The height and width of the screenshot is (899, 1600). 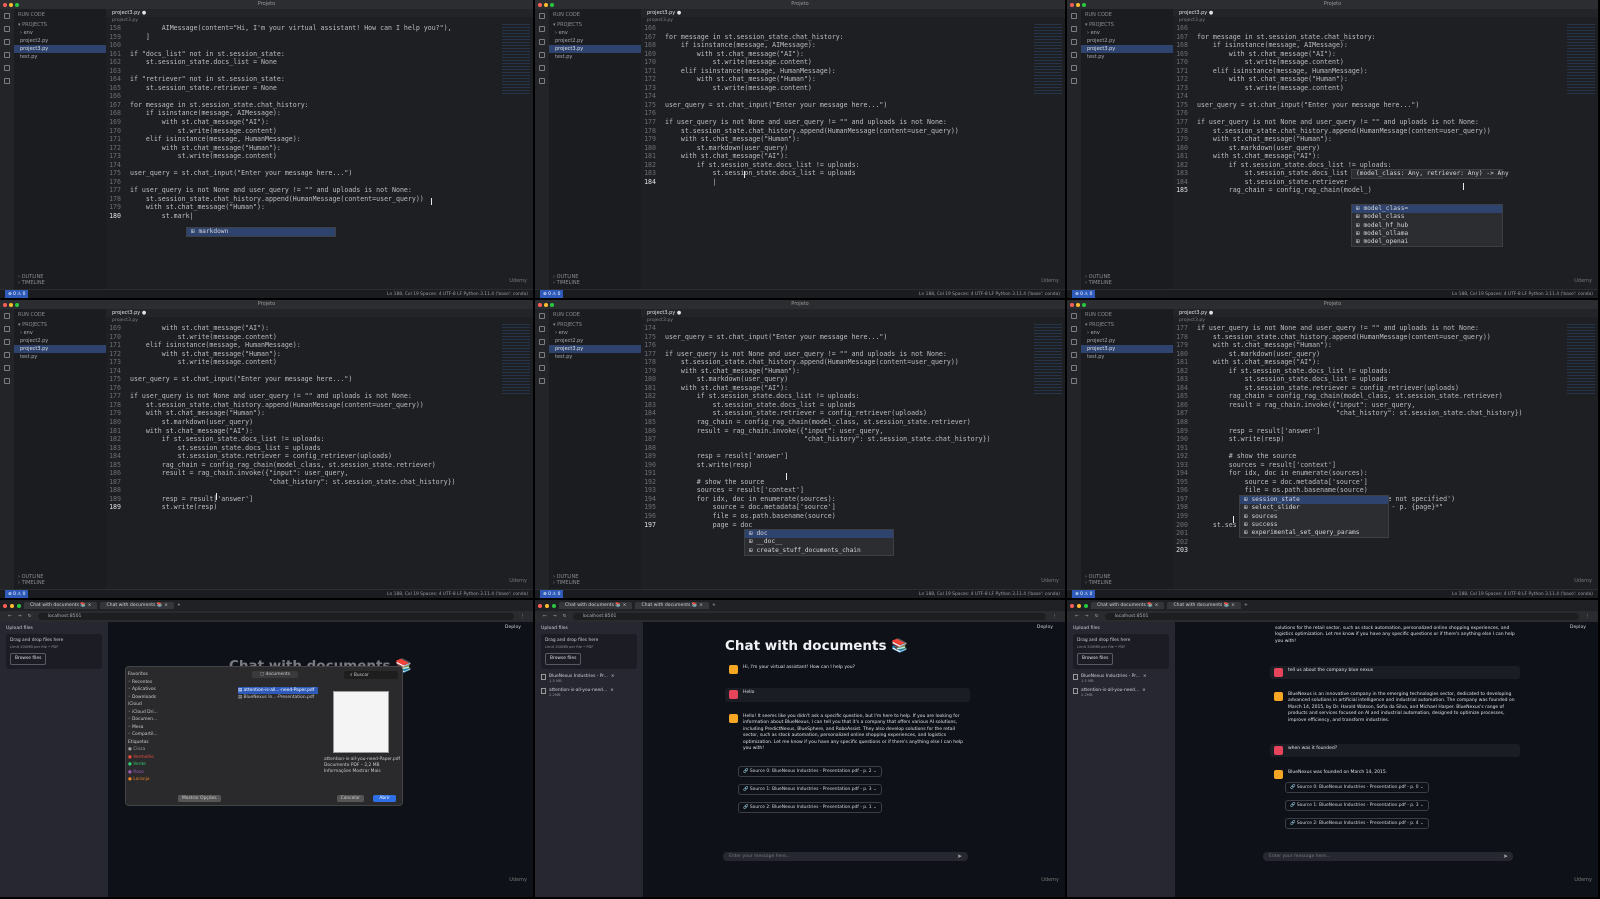 What do you see at coordinates (1072, 605) in the screenshot?
I see `close-icon` at bounding box center [1072, 605].